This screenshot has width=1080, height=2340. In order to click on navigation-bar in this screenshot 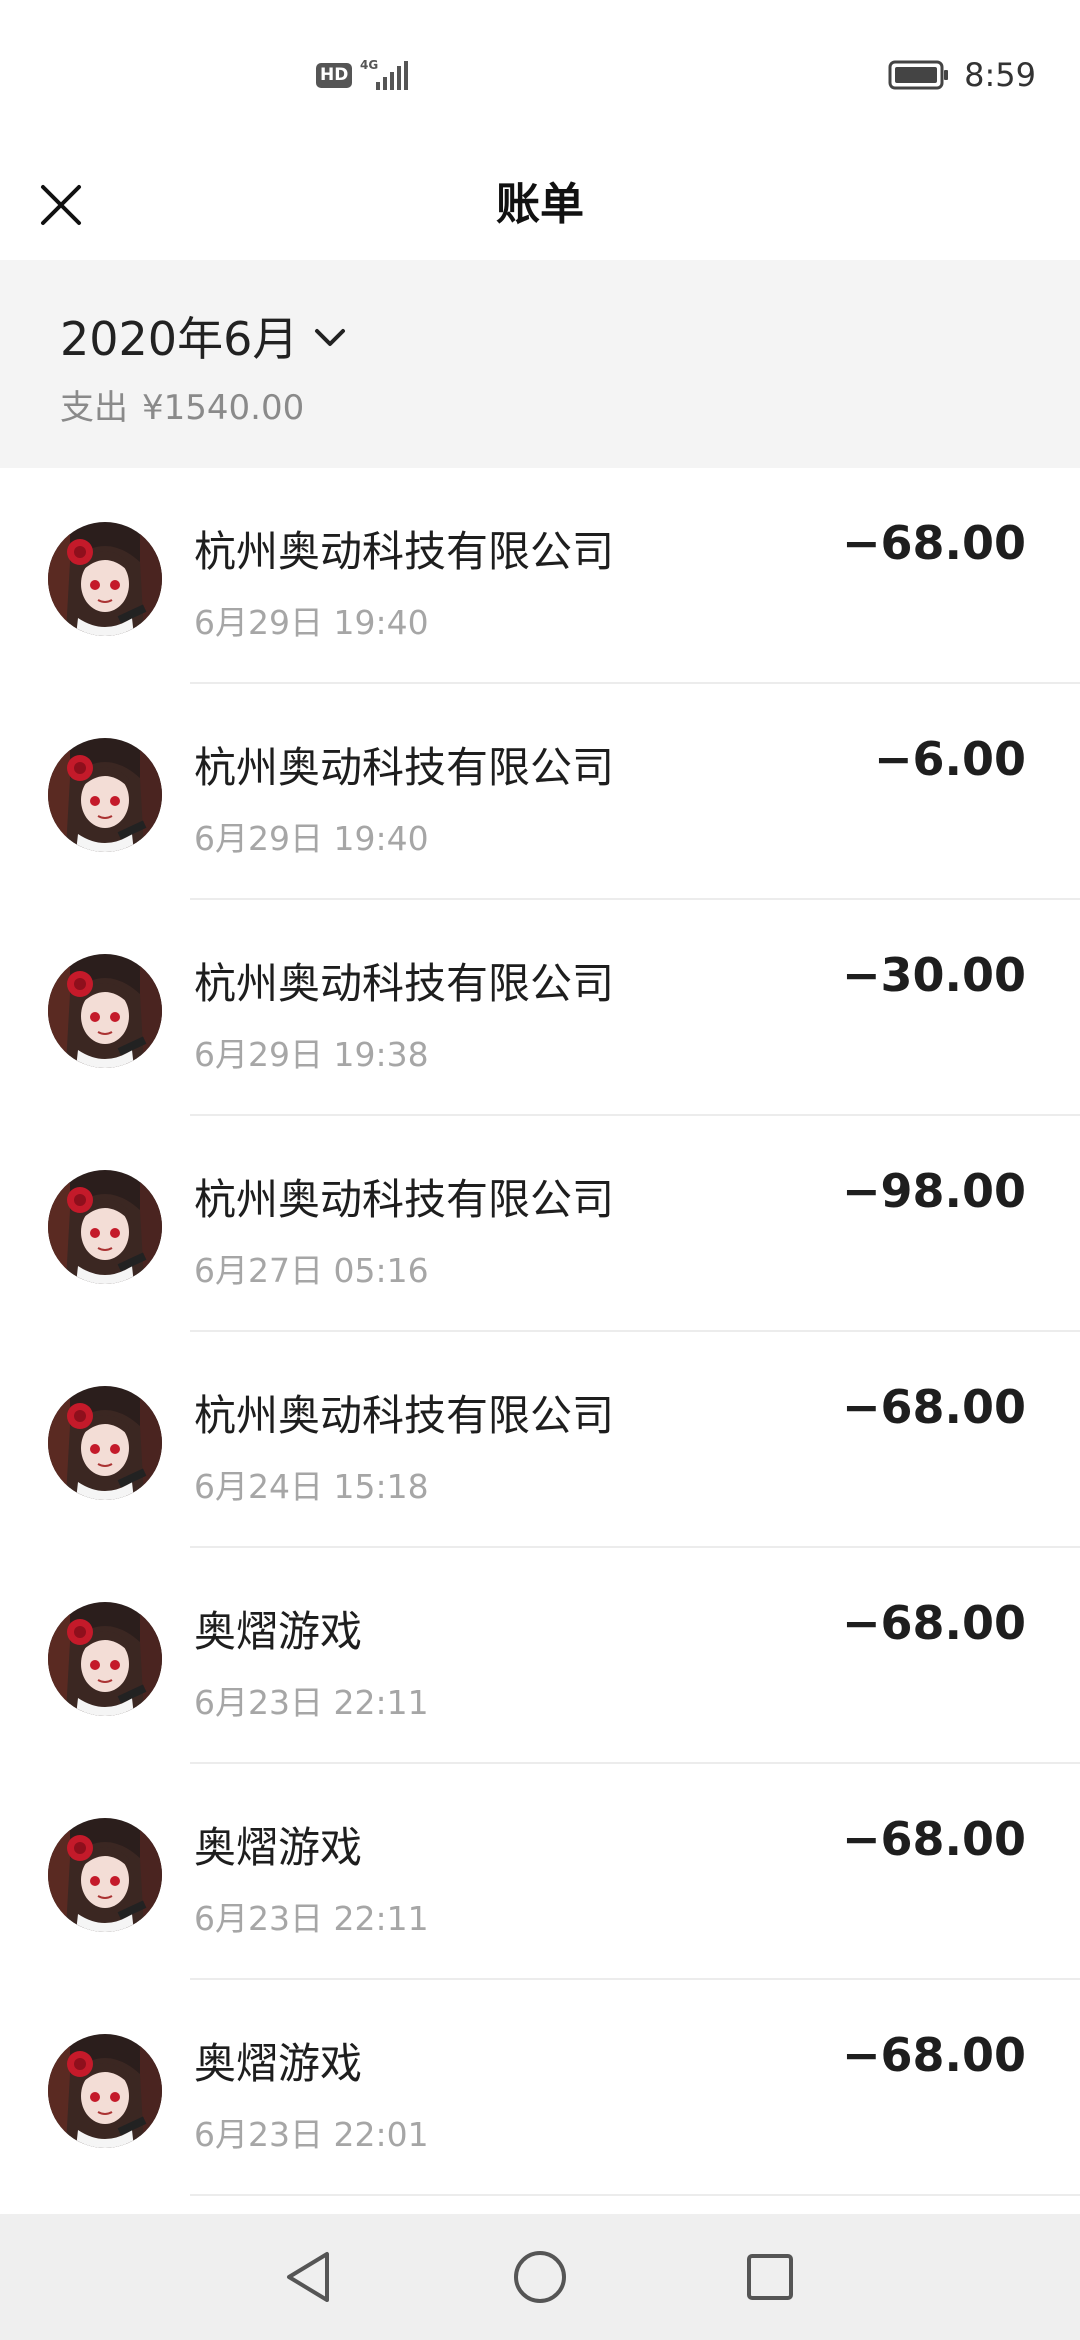, I will do `click(540, 2277)`.